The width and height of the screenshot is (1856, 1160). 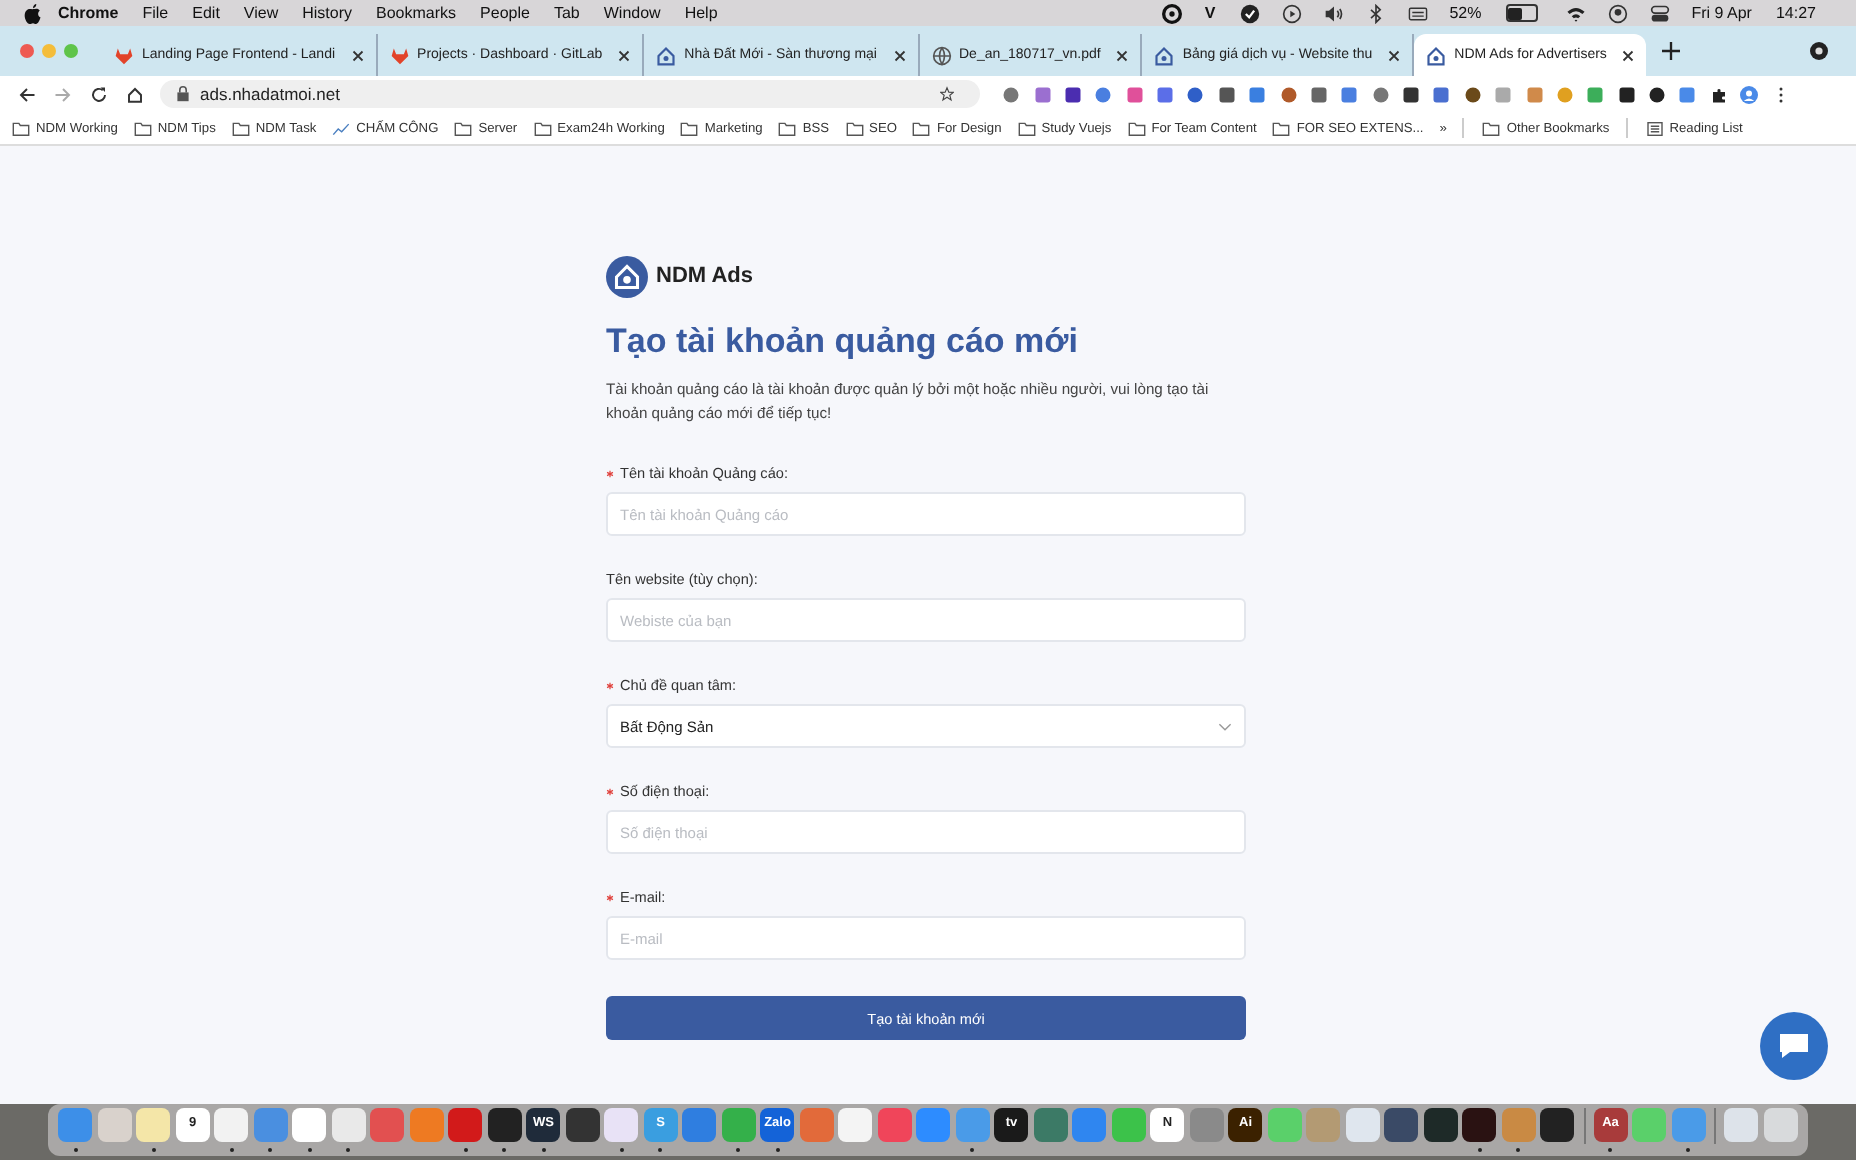 I want to click on menu-item: File, so click(x=155, y=13).